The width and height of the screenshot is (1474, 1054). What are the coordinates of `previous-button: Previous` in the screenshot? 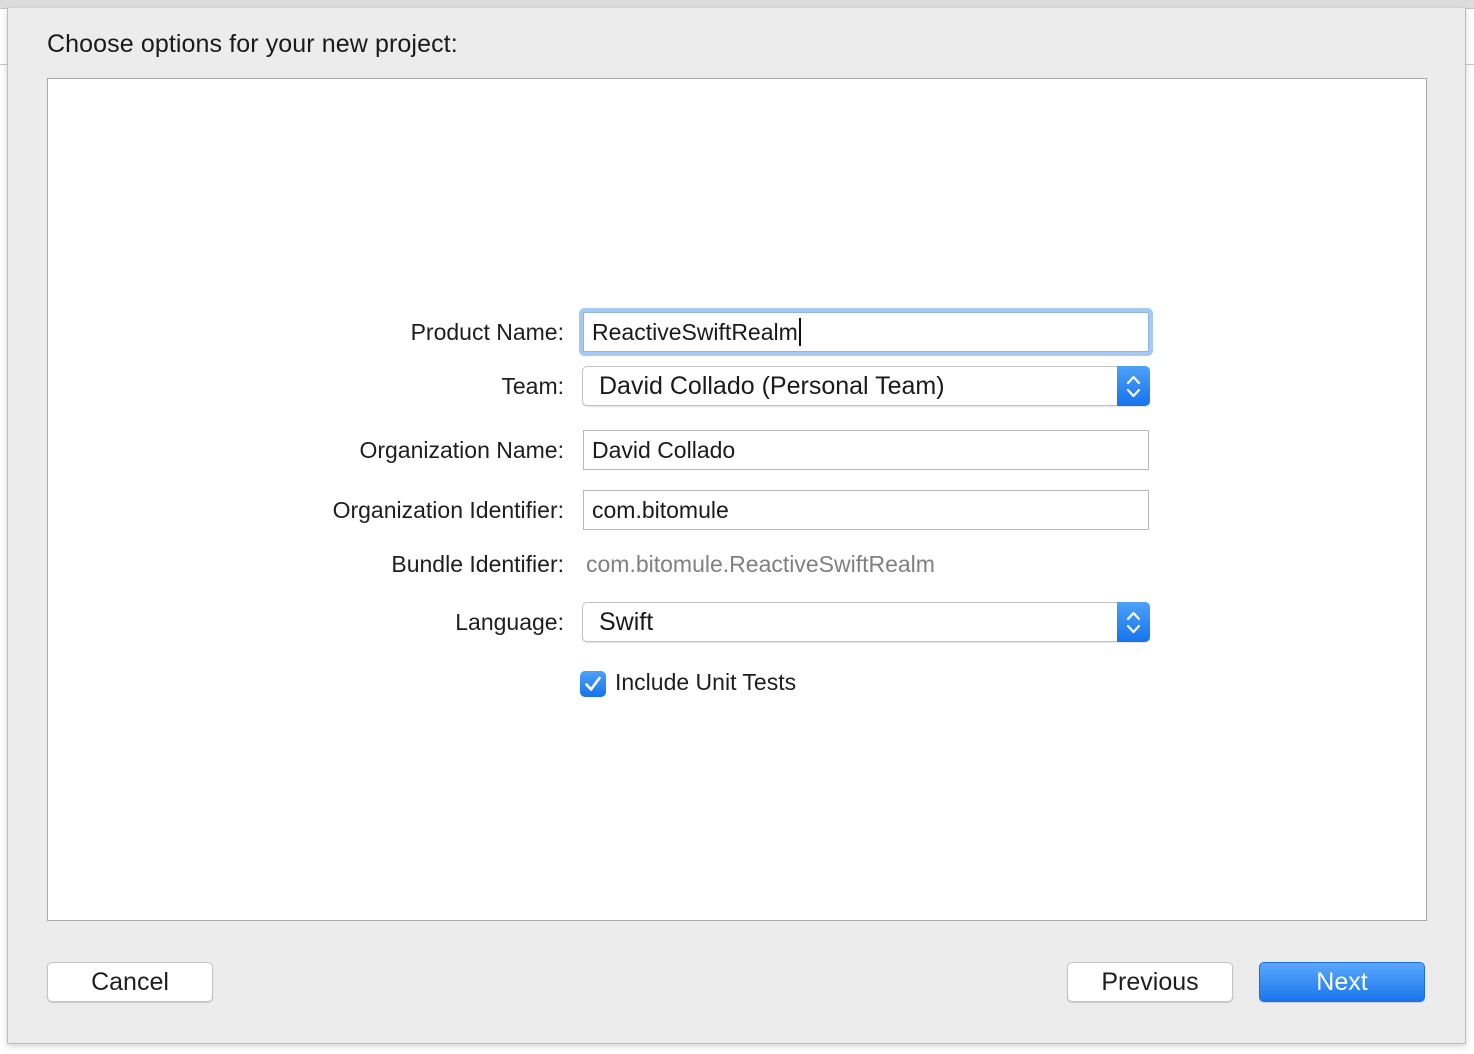 It's located at (1150, 982).